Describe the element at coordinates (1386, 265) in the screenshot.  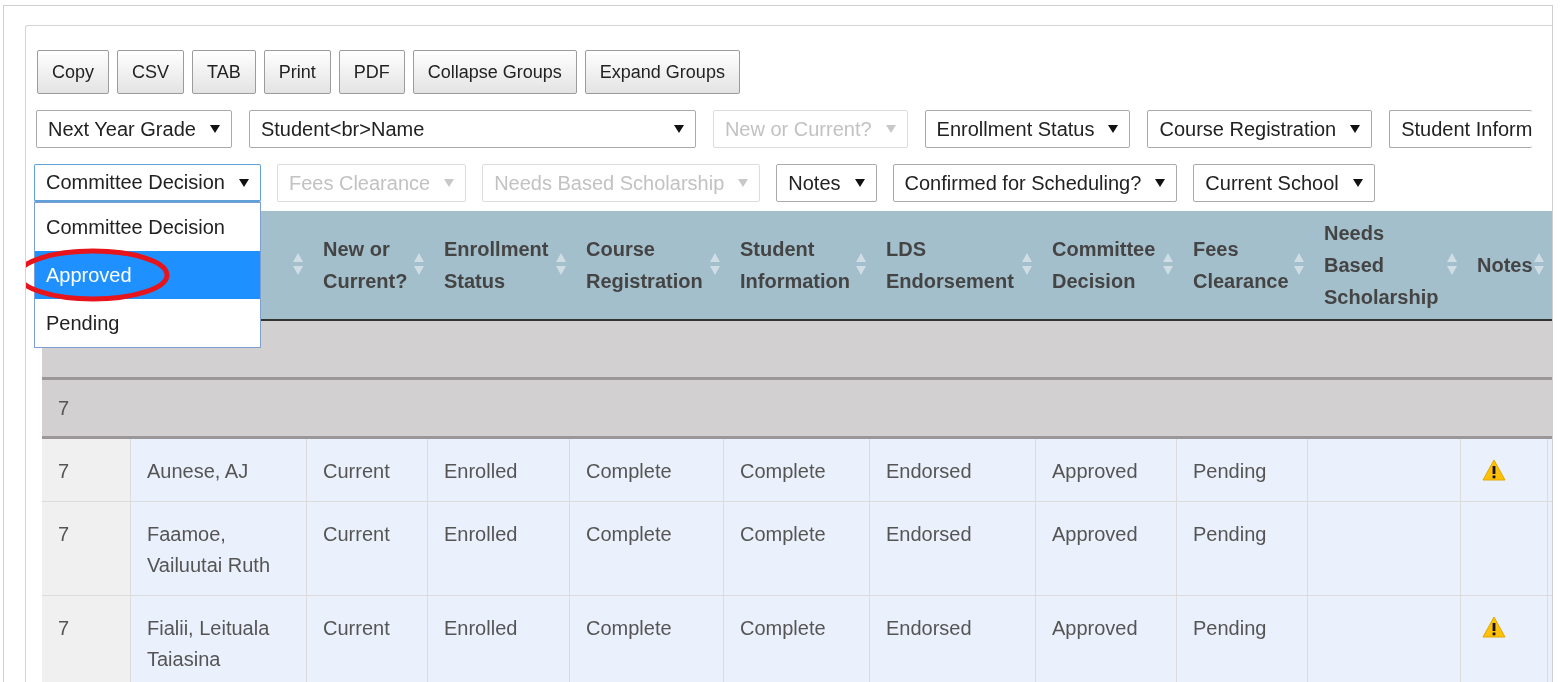
I see `column-header: Needs Based Scholarship` at that location.